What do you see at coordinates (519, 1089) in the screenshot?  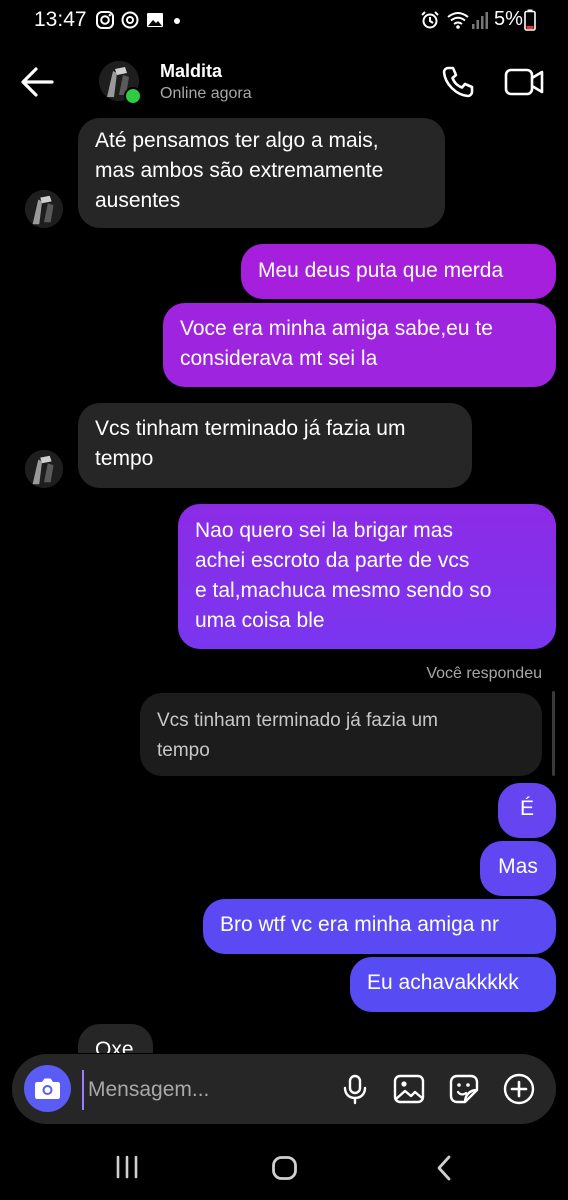 I see `plus-icon` at bounding box center [519, 1089].